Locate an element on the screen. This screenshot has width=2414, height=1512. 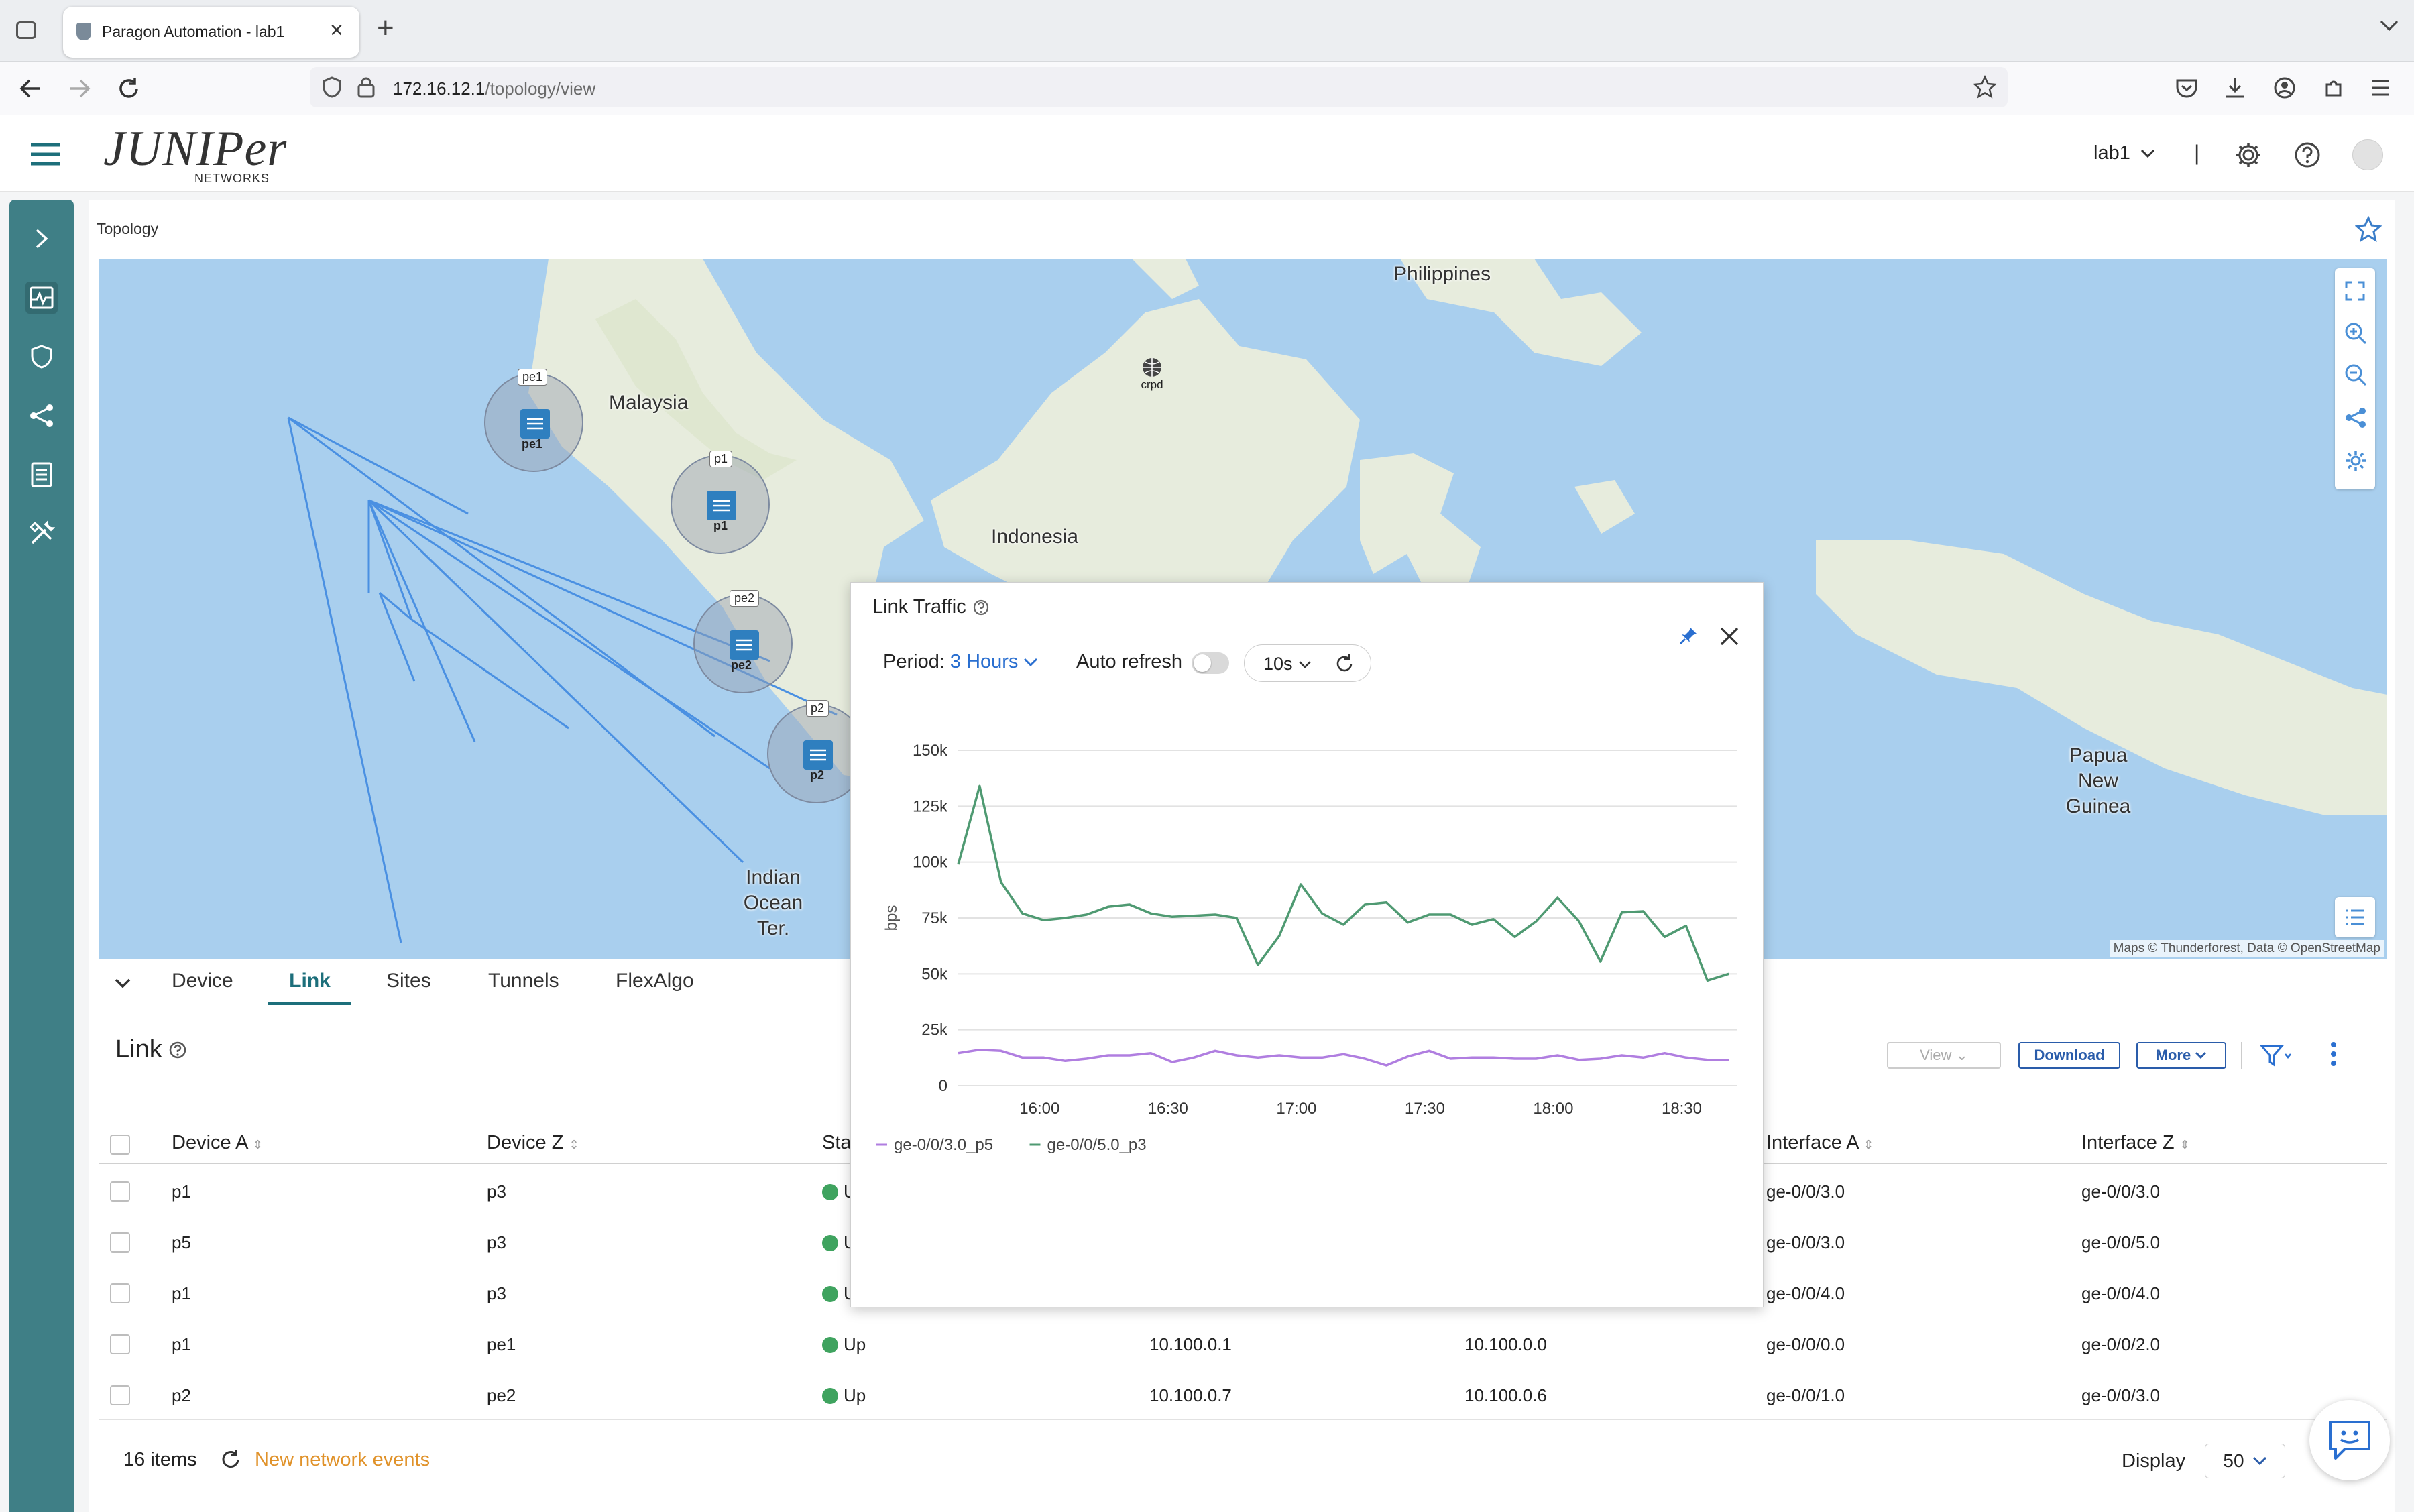
refresh-icon is located at coordinates (231, 1460).